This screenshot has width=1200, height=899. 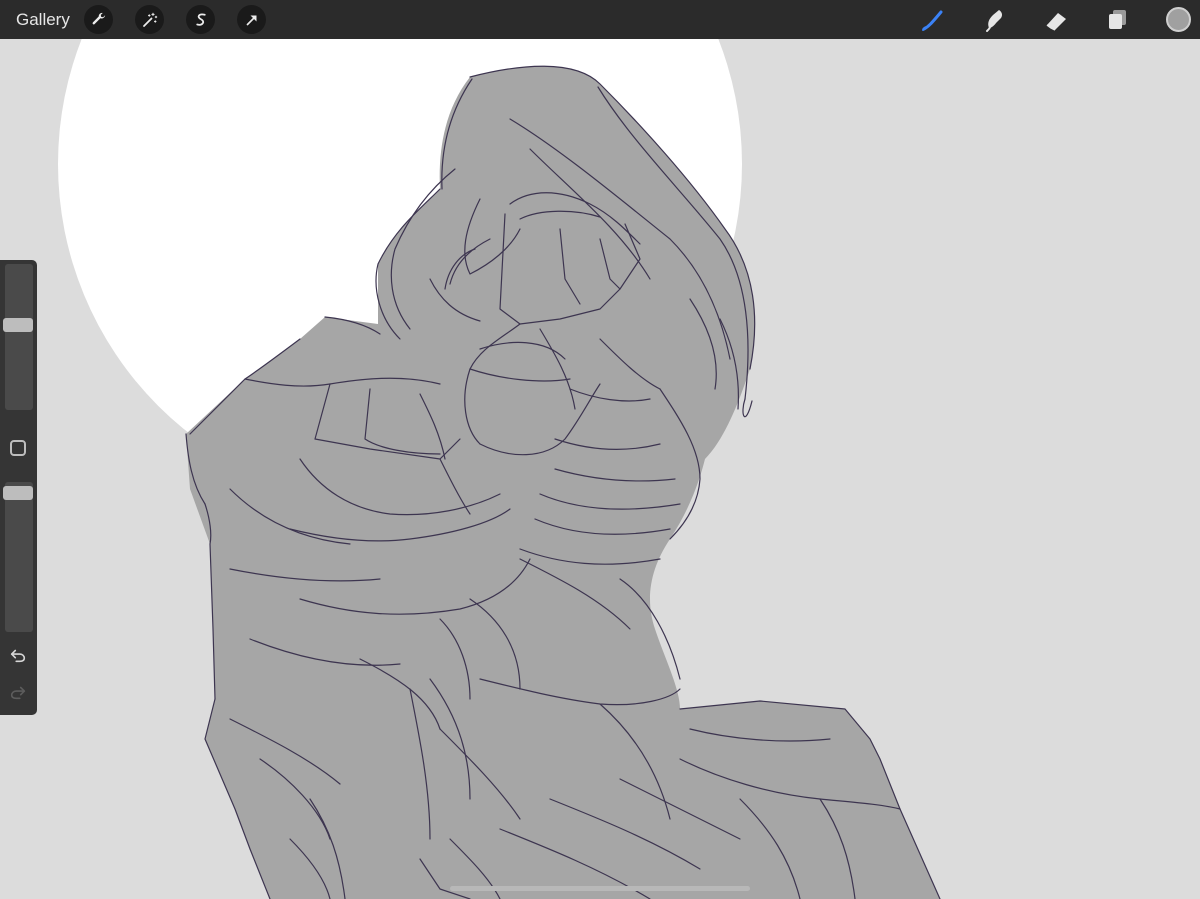 I want to click on layers-tool, so click(x=1117, y=20).